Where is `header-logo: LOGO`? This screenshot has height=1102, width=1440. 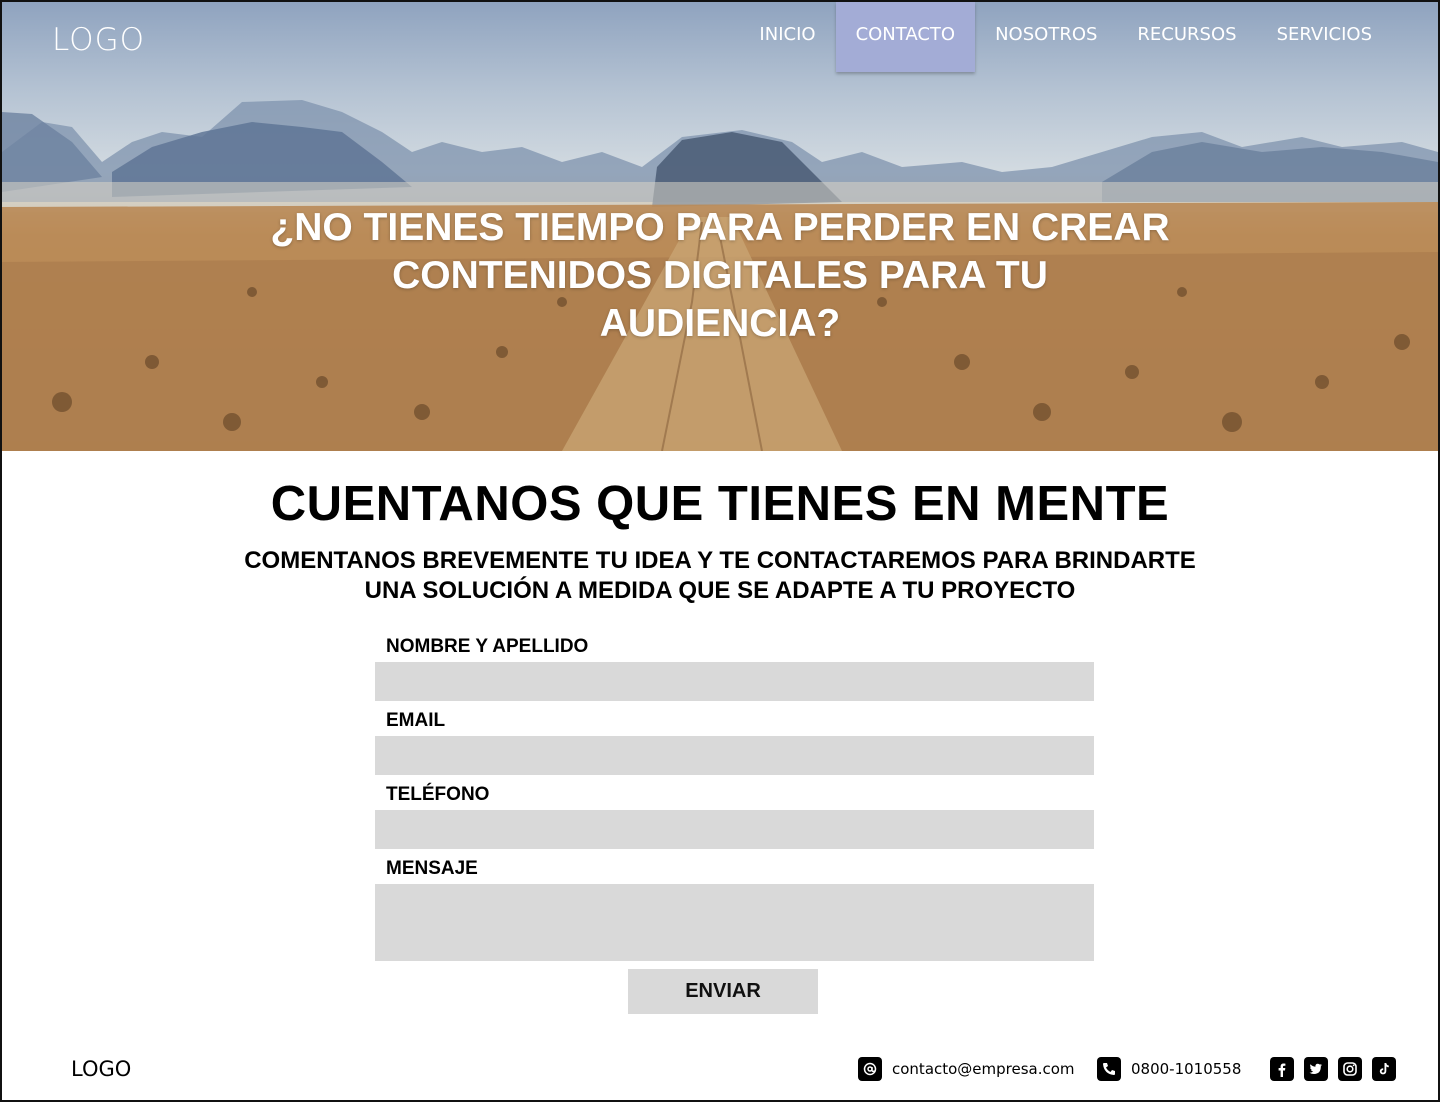 header-logo: LOGO is located at coordinates (98, 40).